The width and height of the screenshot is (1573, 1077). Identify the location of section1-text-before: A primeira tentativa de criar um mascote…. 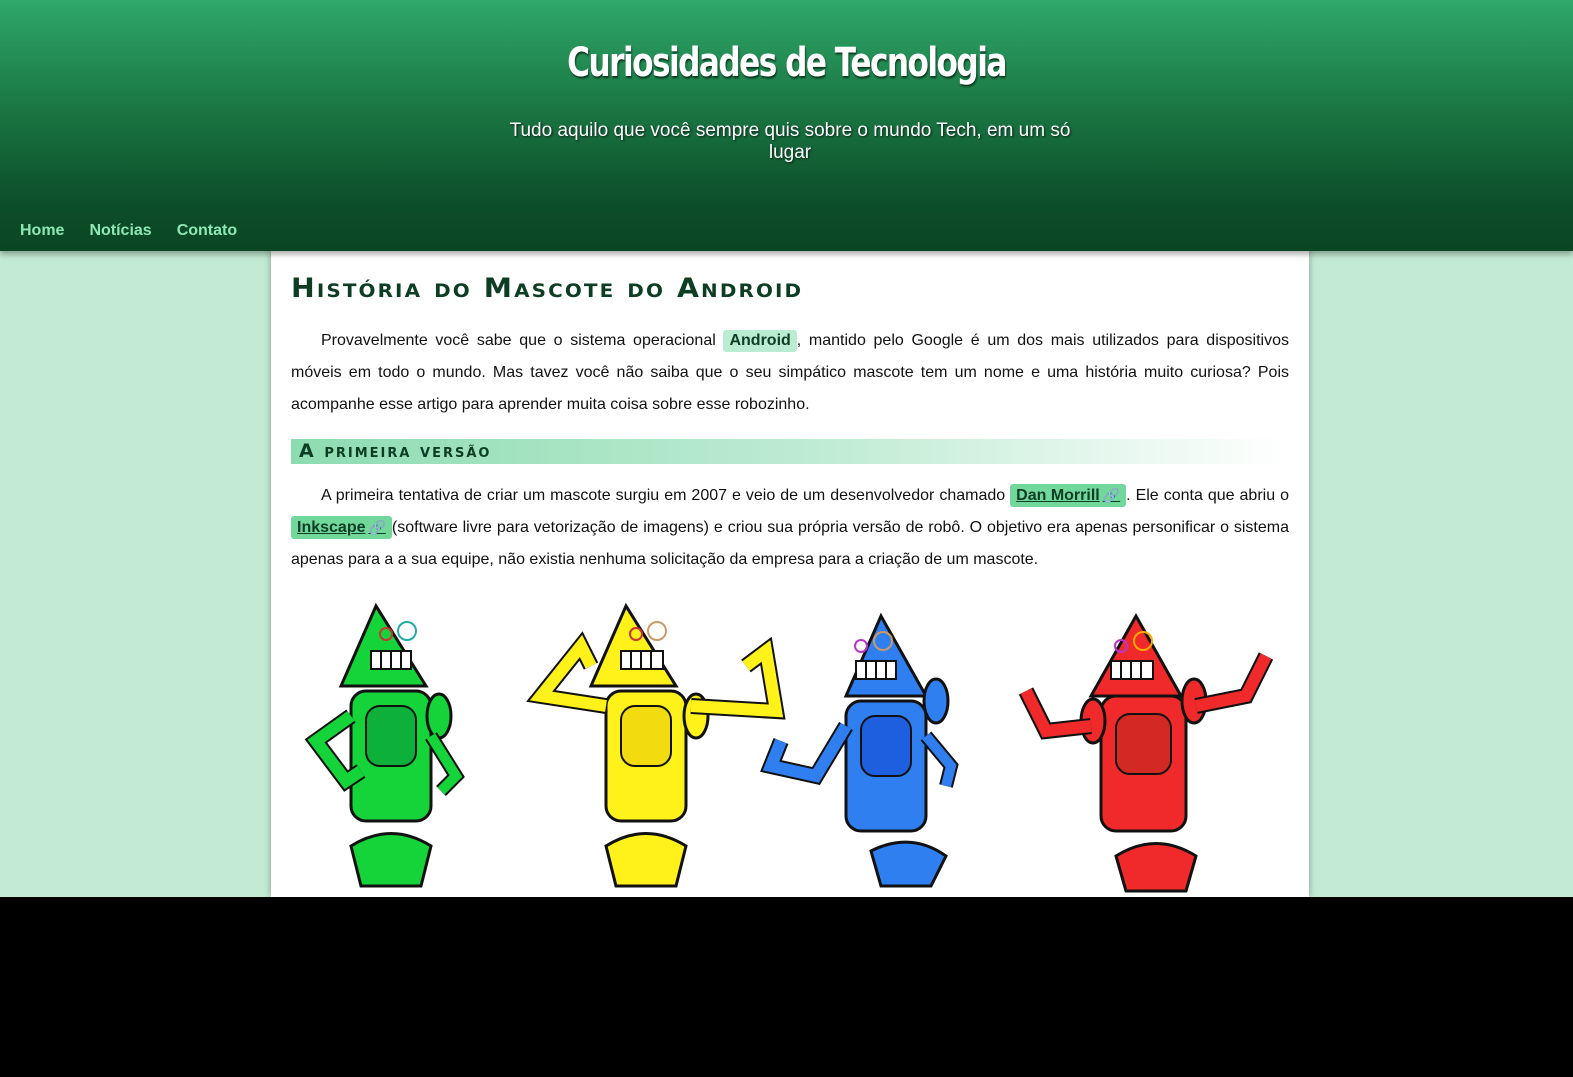
(666, 495).